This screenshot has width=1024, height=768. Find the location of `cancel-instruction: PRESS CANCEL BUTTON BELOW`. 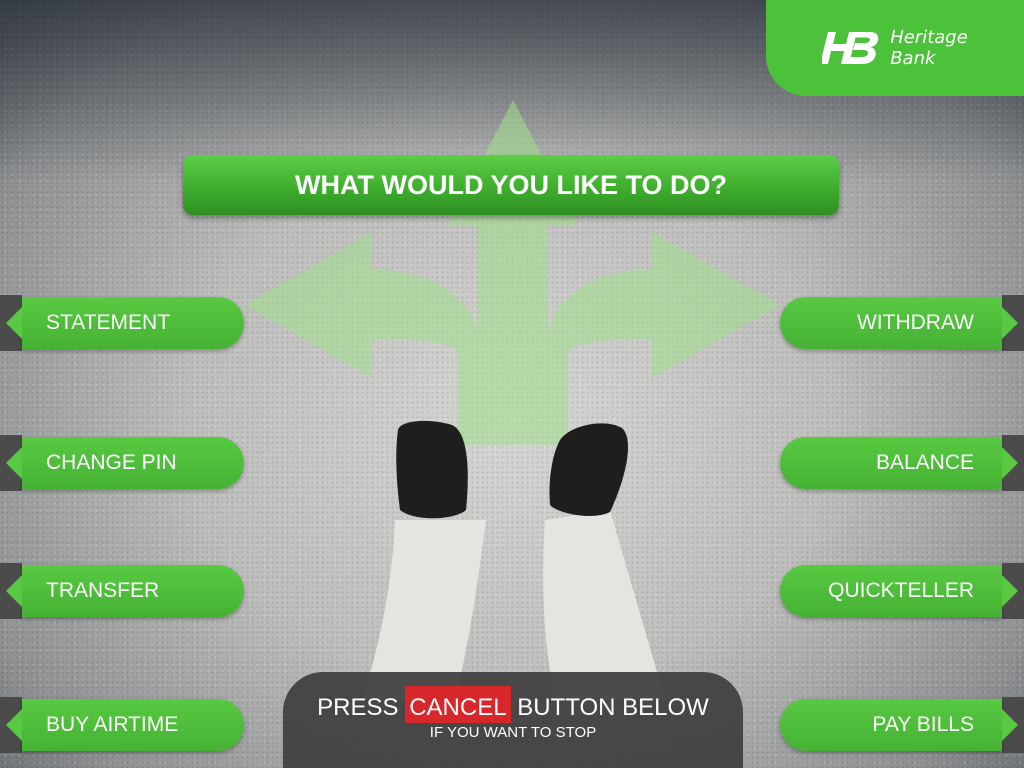

cancel-instruction: PRESS CANCEL BUTTON BELOW is located at coordinates (513, 704).